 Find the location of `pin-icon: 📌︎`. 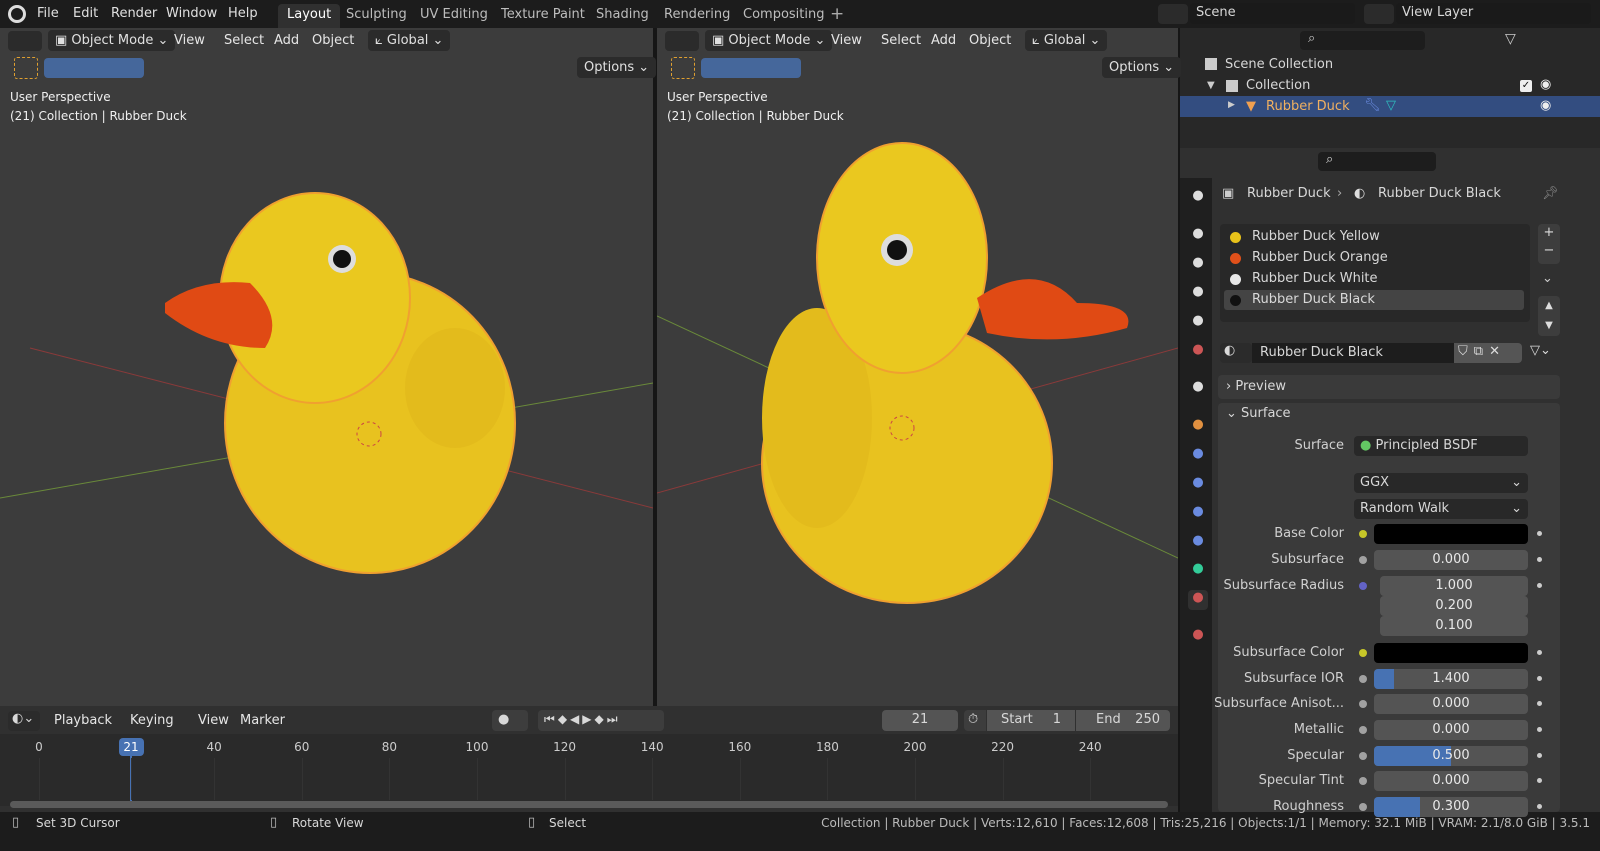

pin-icon: 📌︎ is located at coordinates (1550, 193).